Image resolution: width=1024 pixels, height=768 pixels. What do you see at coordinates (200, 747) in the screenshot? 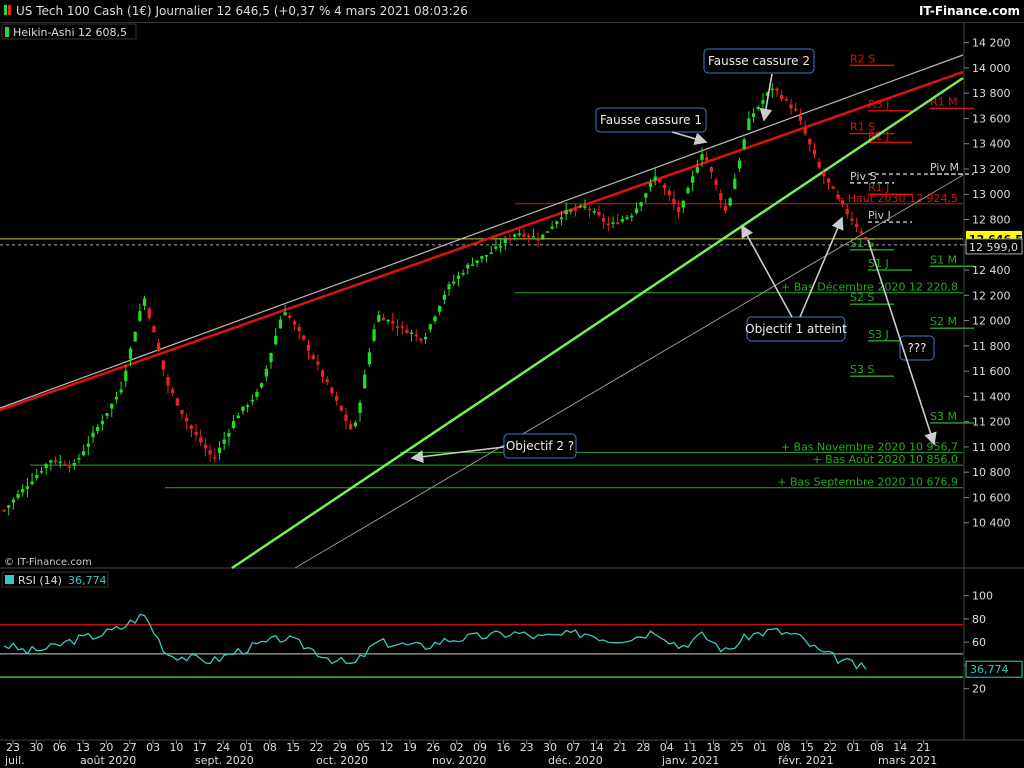
I see `date-tick-label: 17` at bounding box center [200, 747].